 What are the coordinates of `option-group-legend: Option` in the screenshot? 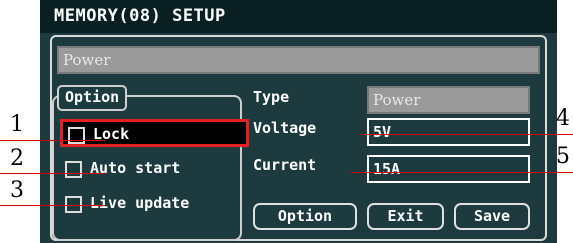 It's located at (92, 98).